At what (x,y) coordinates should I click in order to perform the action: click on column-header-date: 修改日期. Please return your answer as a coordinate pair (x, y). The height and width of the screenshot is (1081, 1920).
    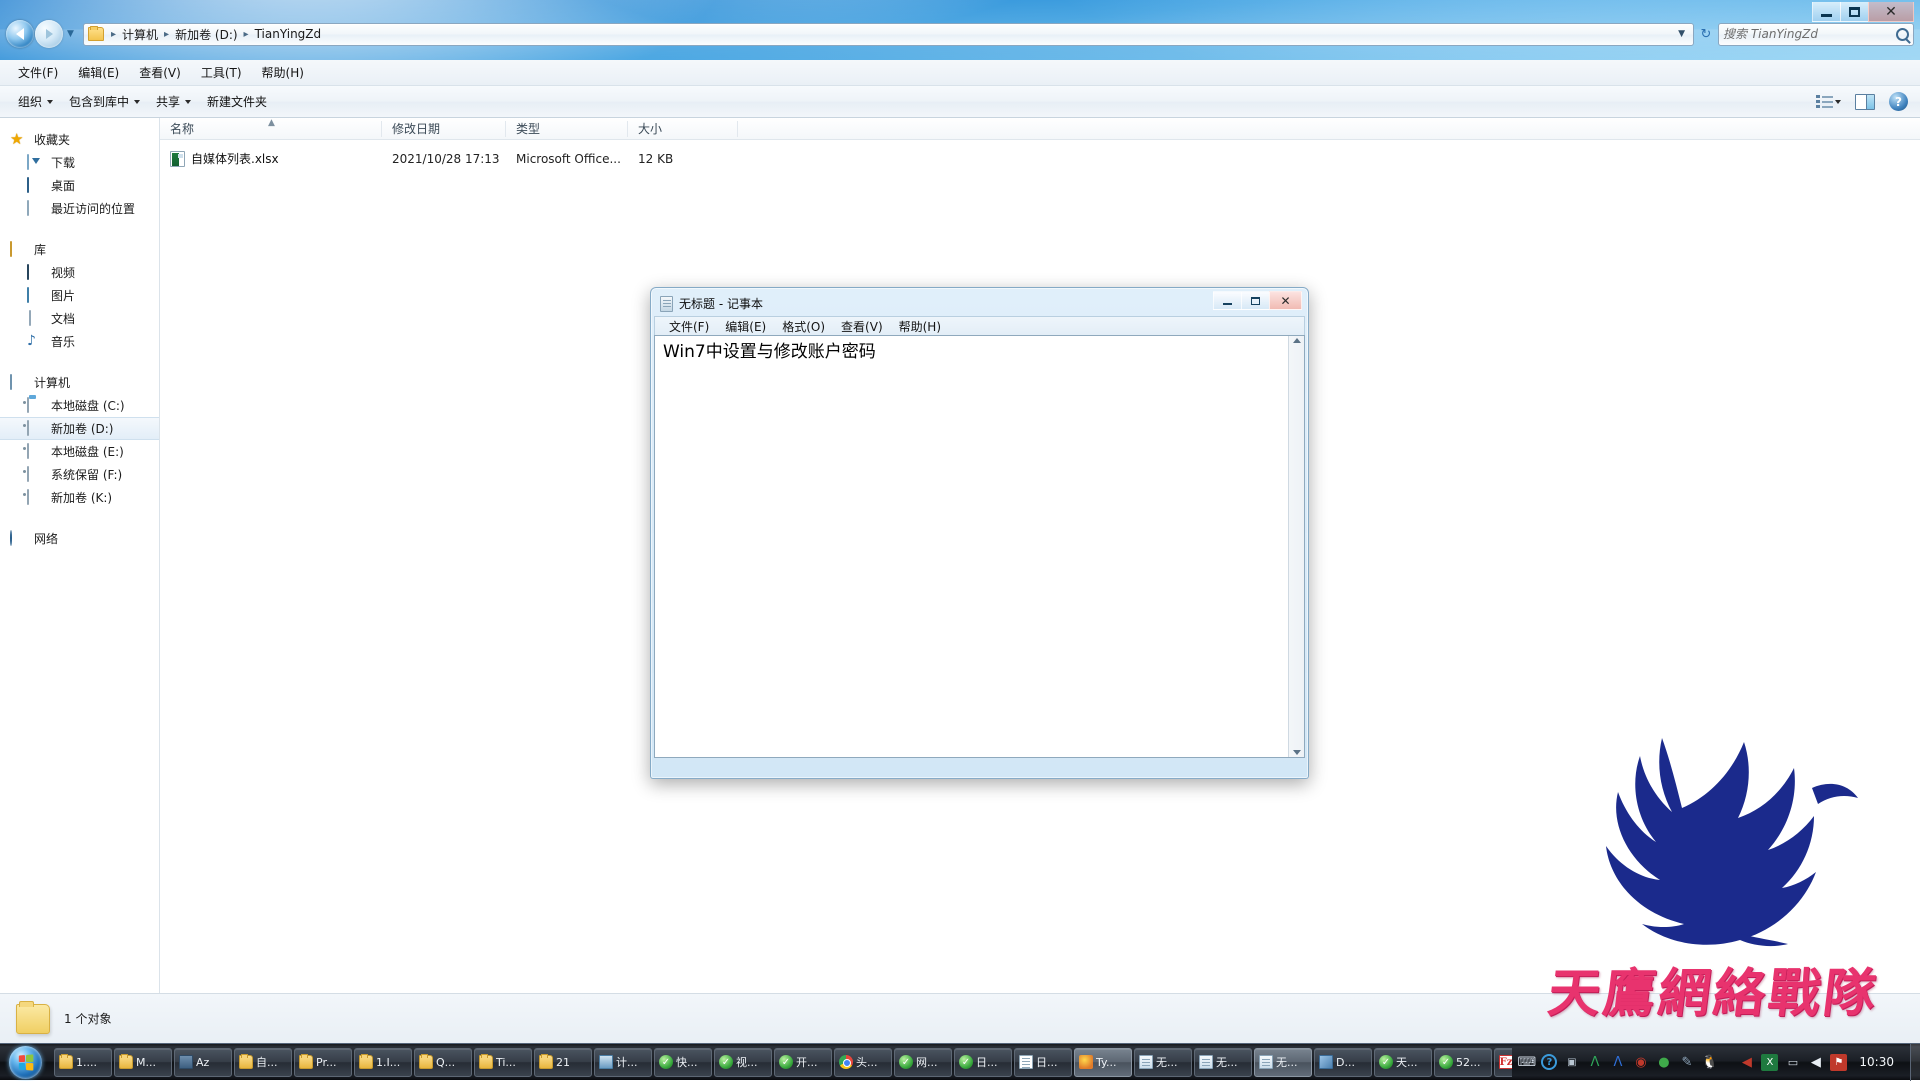
    Looking at the image, I should click on (444, 129).